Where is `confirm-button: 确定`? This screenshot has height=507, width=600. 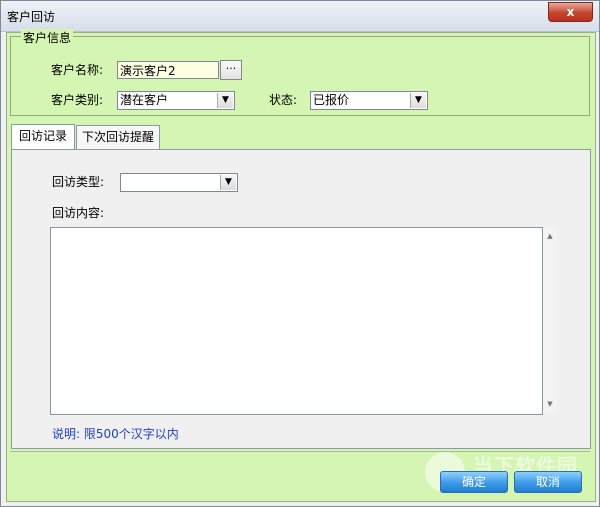
confirm-button: 确定 is located at coordinates (474, 482).